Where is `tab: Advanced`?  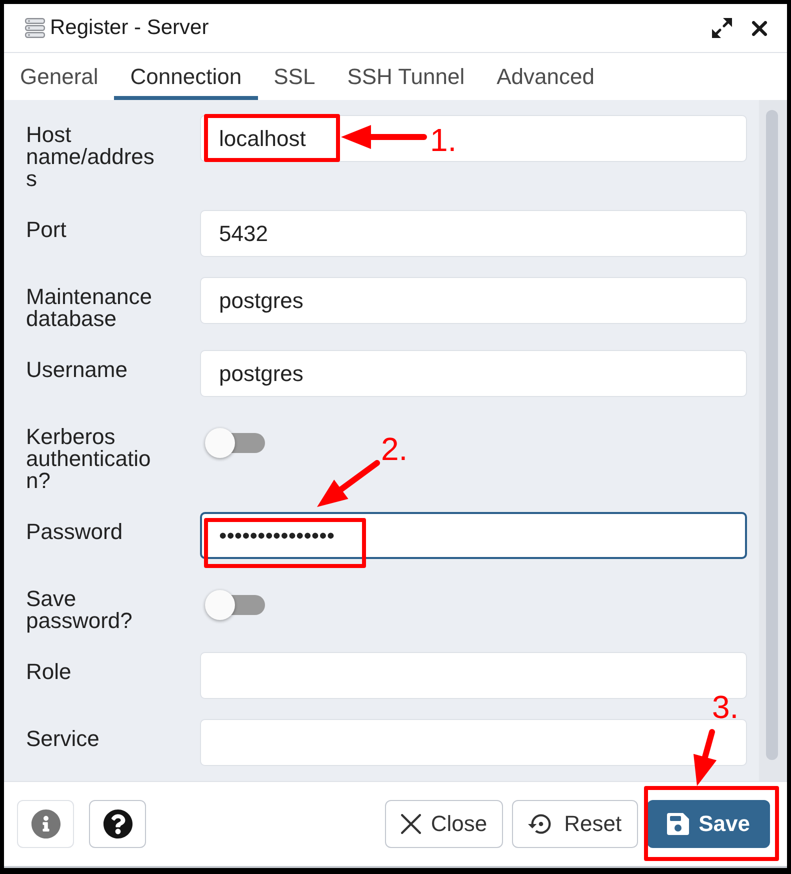 tab: Advanced is located at coordinates (545, 76).